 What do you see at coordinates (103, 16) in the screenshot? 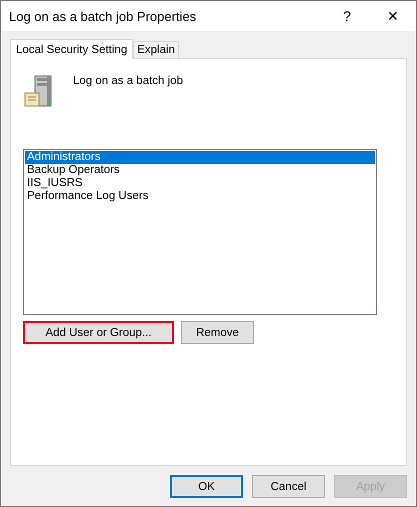
I see `window-title: Log on as a batch job Properties` at bounding box center [103, 16].